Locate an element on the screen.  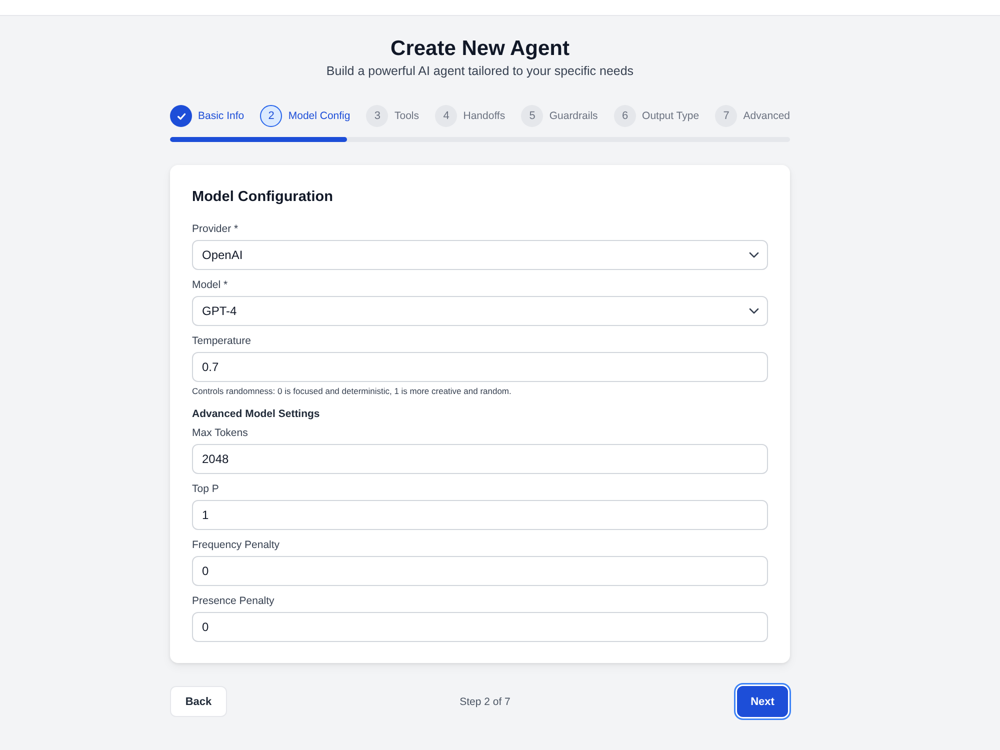
page-subtitle: Build a powerful AI agent tailored to your specific needs is located at coordinates (480, 71).